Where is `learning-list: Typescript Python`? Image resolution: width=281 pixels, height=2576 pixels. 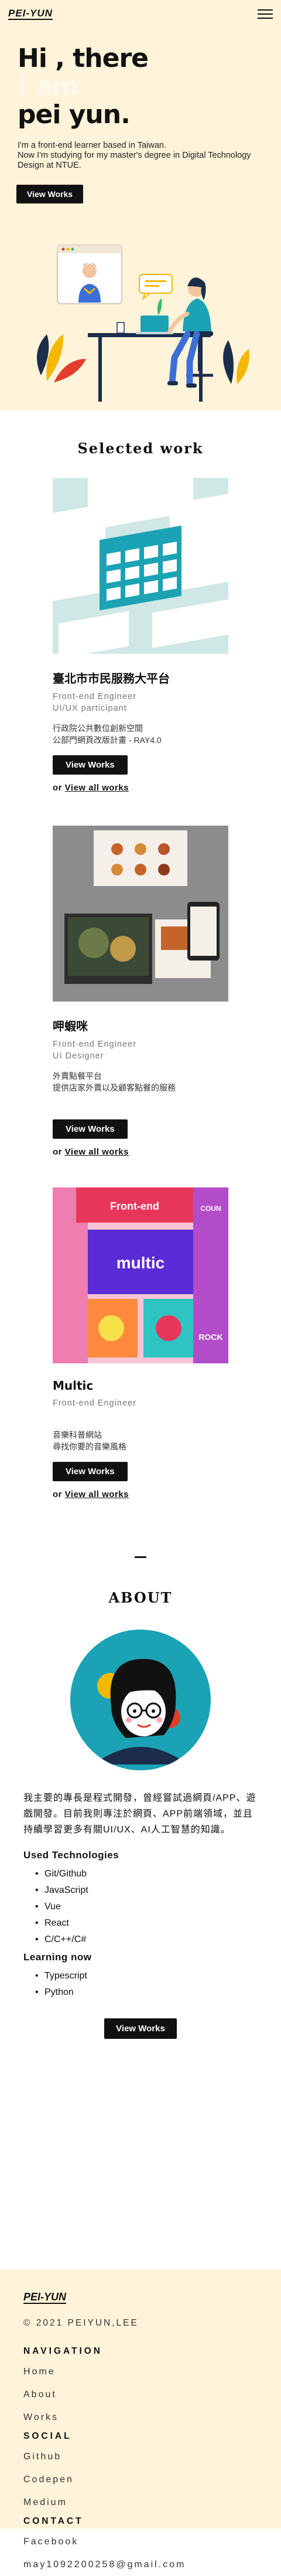
learning-list: Typescript Python is located at coordinates (140, 1984).